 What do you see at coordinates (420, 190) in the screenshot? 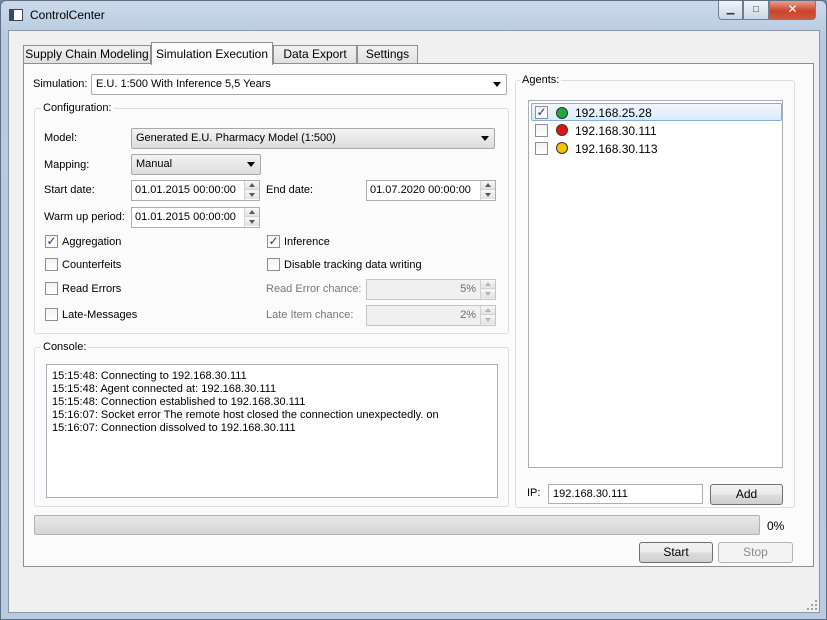
I see `end-date-value: 01.07.2020 00:00:00` at bounding box center [420, 190].